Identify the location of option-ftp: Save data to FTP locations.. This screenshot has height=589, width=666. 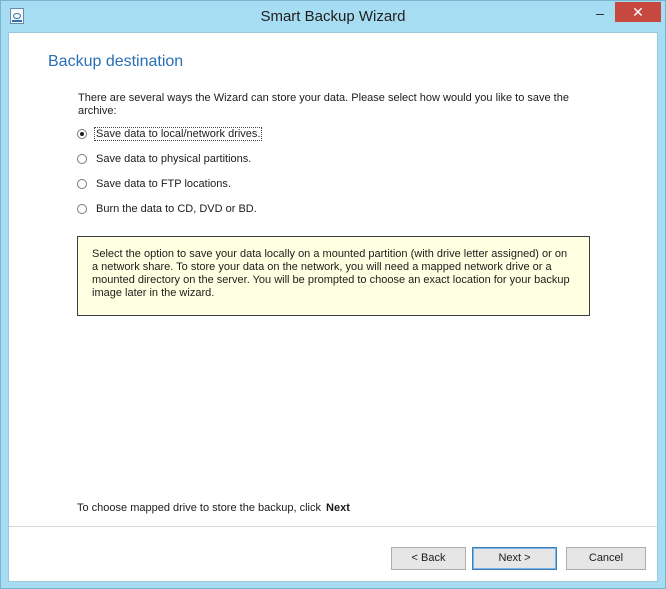
(155, 184).